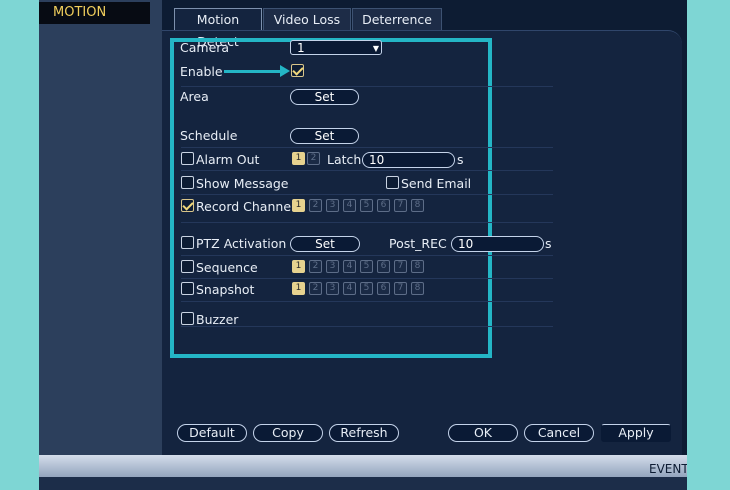  I want to click on enable-label: Enable, so click(201, 71).